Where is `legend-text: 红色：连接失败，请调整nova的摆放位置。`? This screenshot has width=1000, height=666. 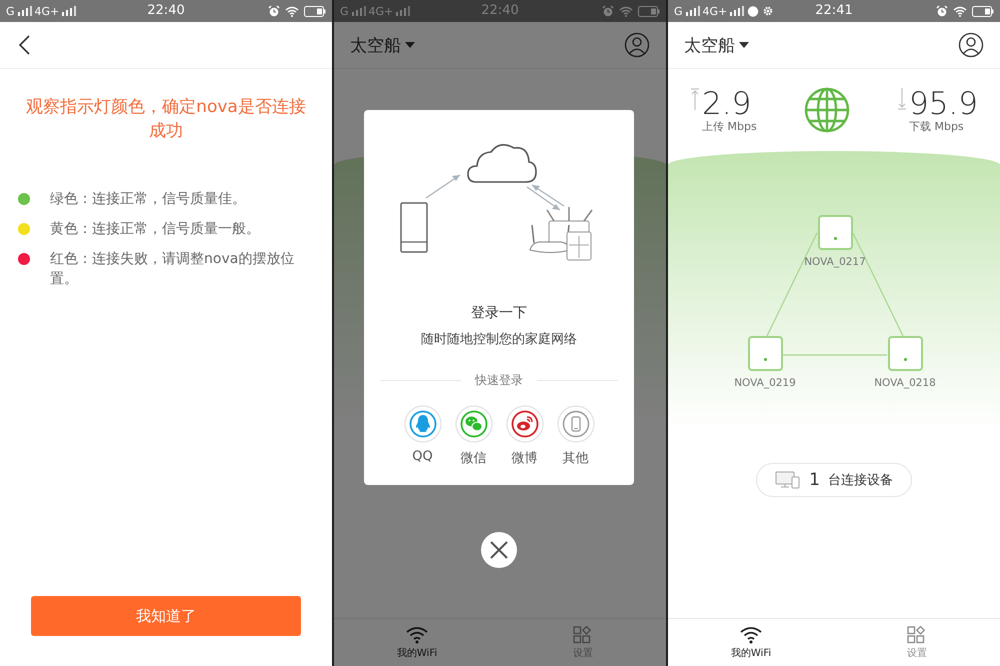
legend-text: 红色：连接失败，请调整nova的摆放位置。 is located at coordinates (173, 269).